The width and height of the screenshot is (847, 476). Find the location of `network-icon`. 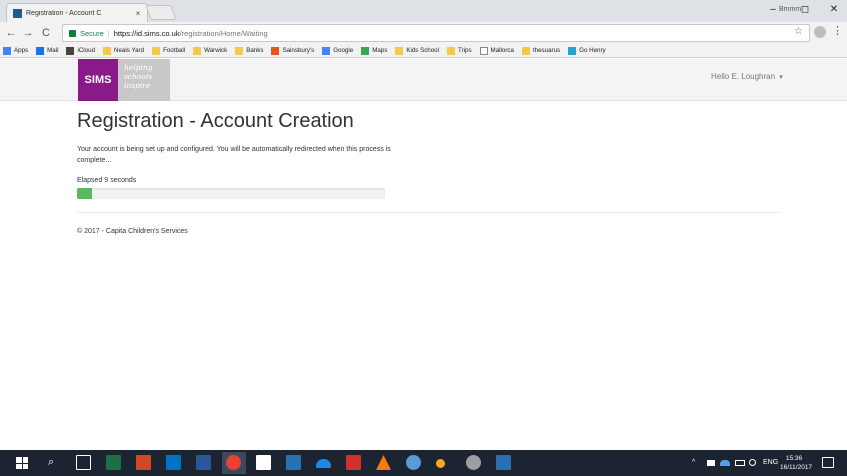

network-icon is located at coordinates (711, 463).